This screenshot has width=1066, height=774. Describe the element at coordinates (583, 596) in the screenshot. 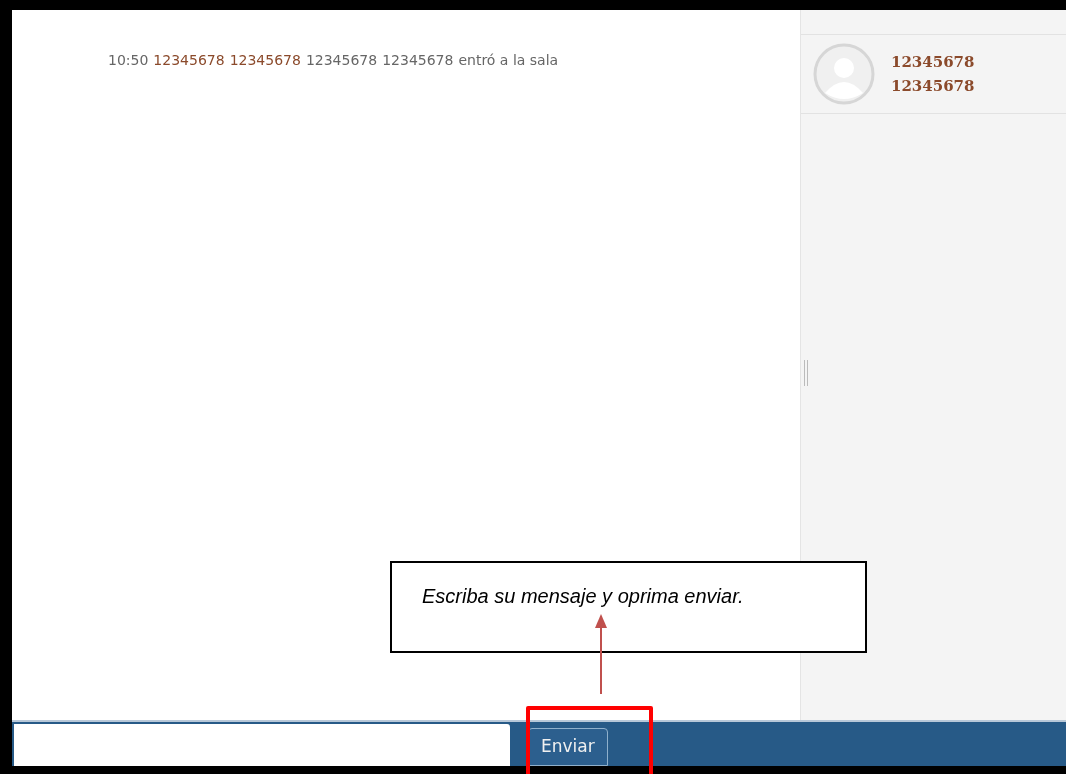

I see `callout-text: Escriba su mensaje y oprima enviar.` at that location.